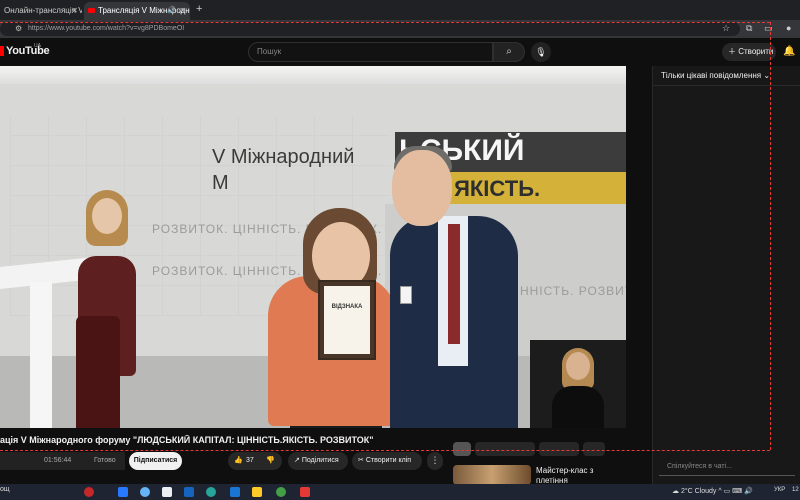  I want to click on search-input: Пошук, so click(370, 52).